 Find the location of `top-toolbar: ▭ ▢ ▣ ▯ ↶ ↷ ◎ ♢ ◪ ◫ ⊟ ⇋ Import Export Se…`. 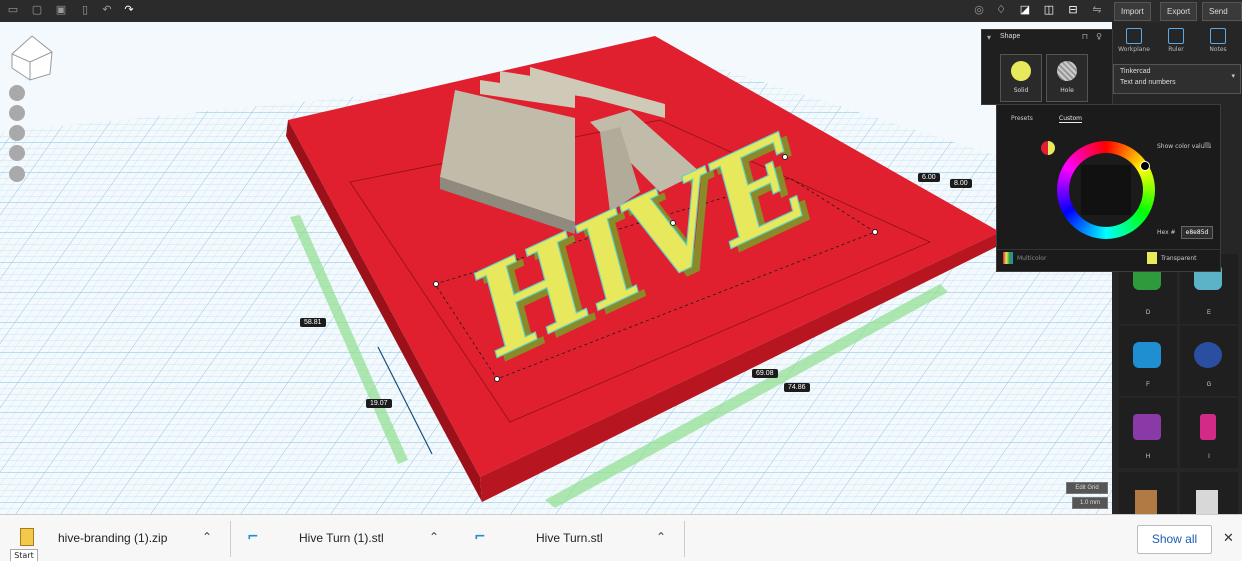

top-toolbar: ▭ ▢ ▣ ▯ ↶ ↷ ◎ ♢ ◪ ◫ ⊟ ⇋ Import Export Se… is located at coordinates (621, 16).